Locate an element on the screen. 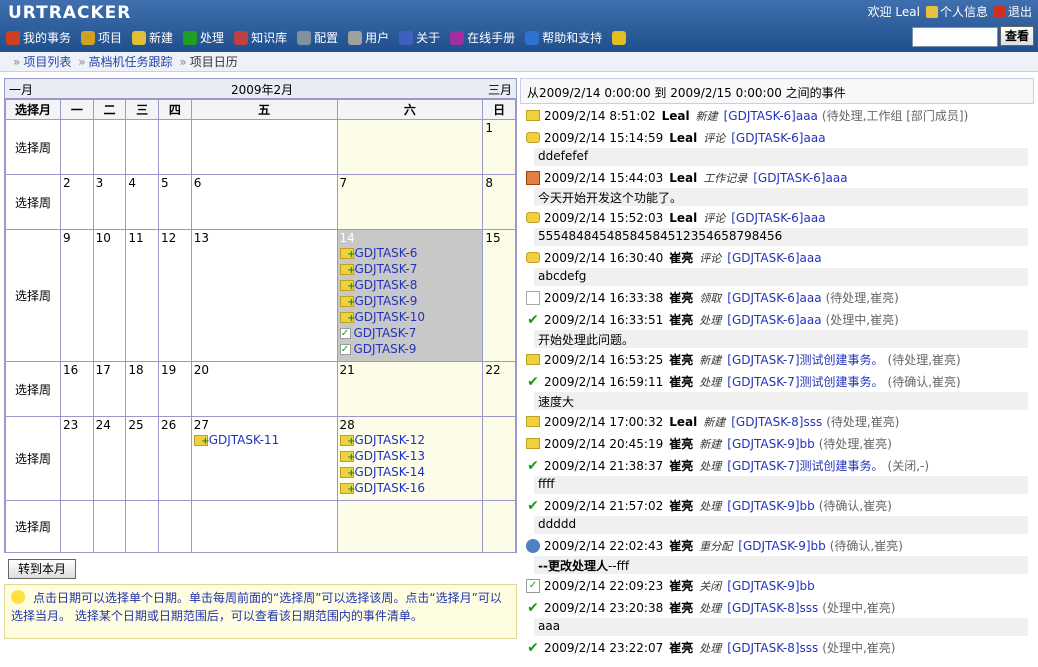 This screenshot has width=1038, height=667. calendar-task-link: GDJTASK-10 is located at coordinates (410, 318).